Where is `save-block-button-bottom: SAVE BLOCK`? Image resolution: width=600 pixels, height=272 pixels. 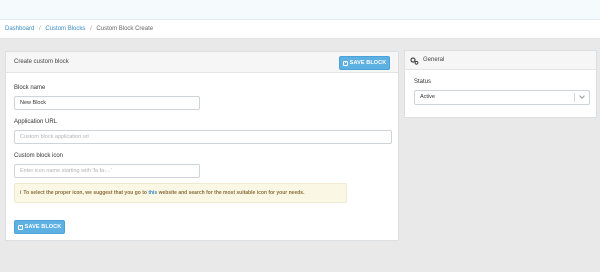 save-block-button-bottom: SAVE BLOCK is located at coordinates (39, 227).